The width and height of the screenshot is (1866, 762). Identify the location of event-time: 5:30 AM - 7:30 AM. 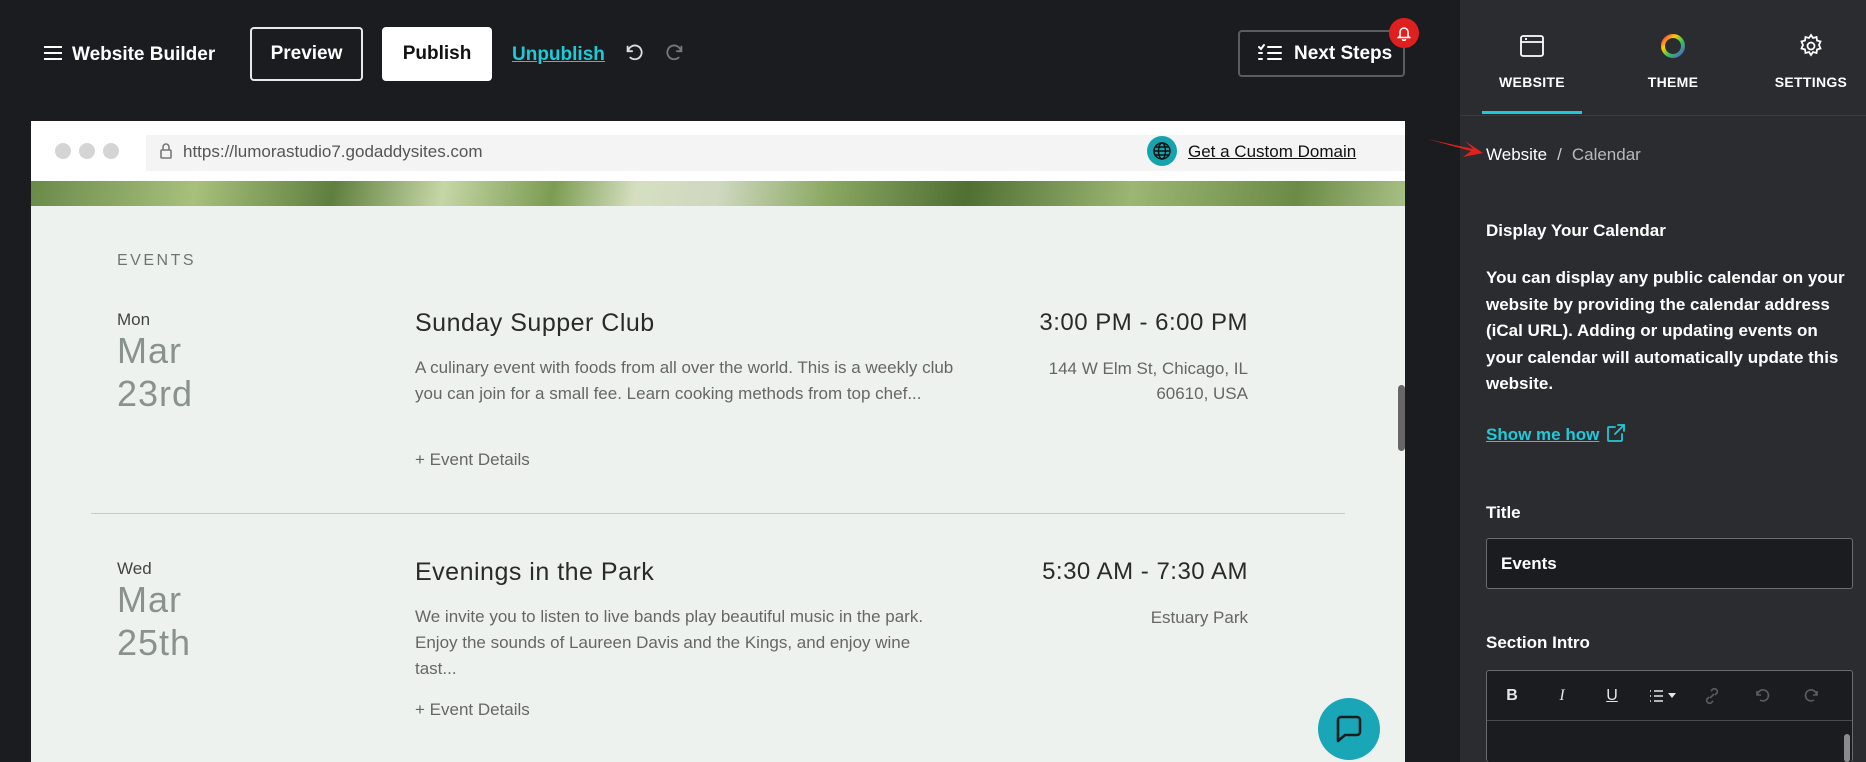
(1145, 571).